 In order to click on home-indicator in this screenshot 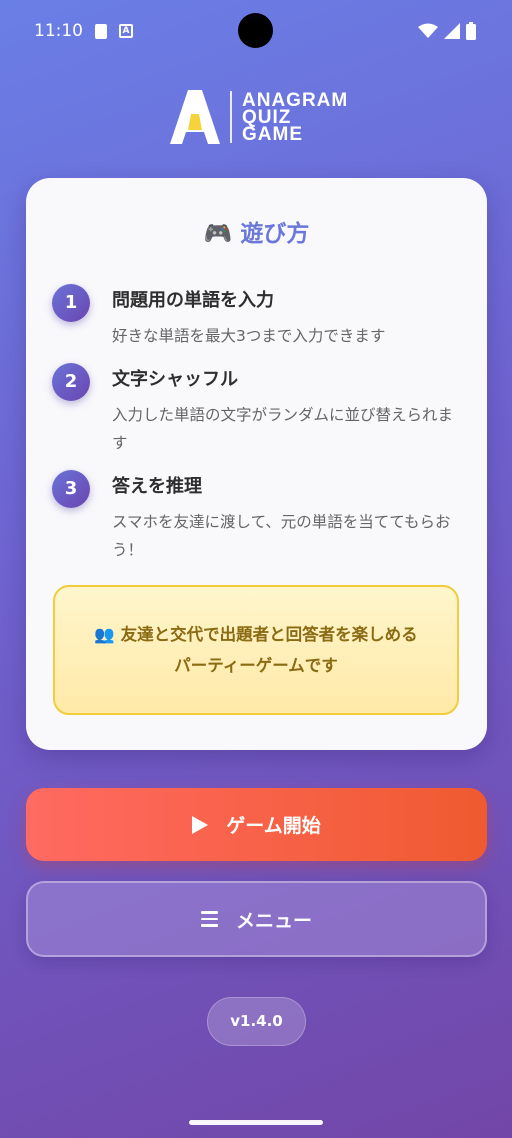, I will do `click(256, 1122)`.